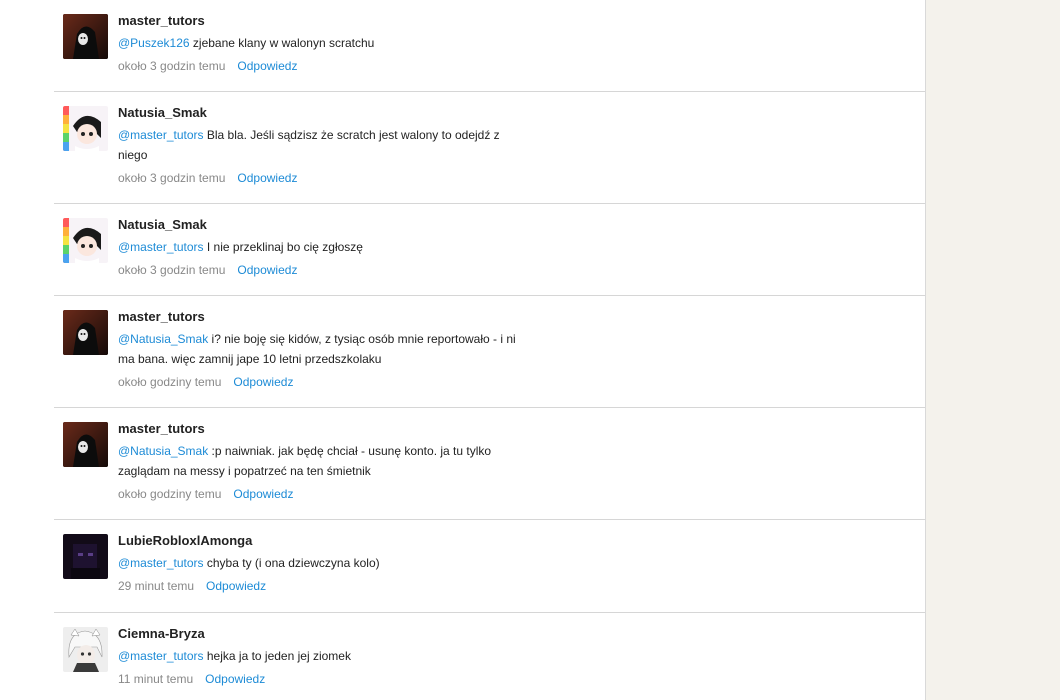 This screenshot has width=1060, height=700. Describe the element at coordinates (156, 586) in the screenshot. I see `comment-timestamp: 29 minut temu` at that location.